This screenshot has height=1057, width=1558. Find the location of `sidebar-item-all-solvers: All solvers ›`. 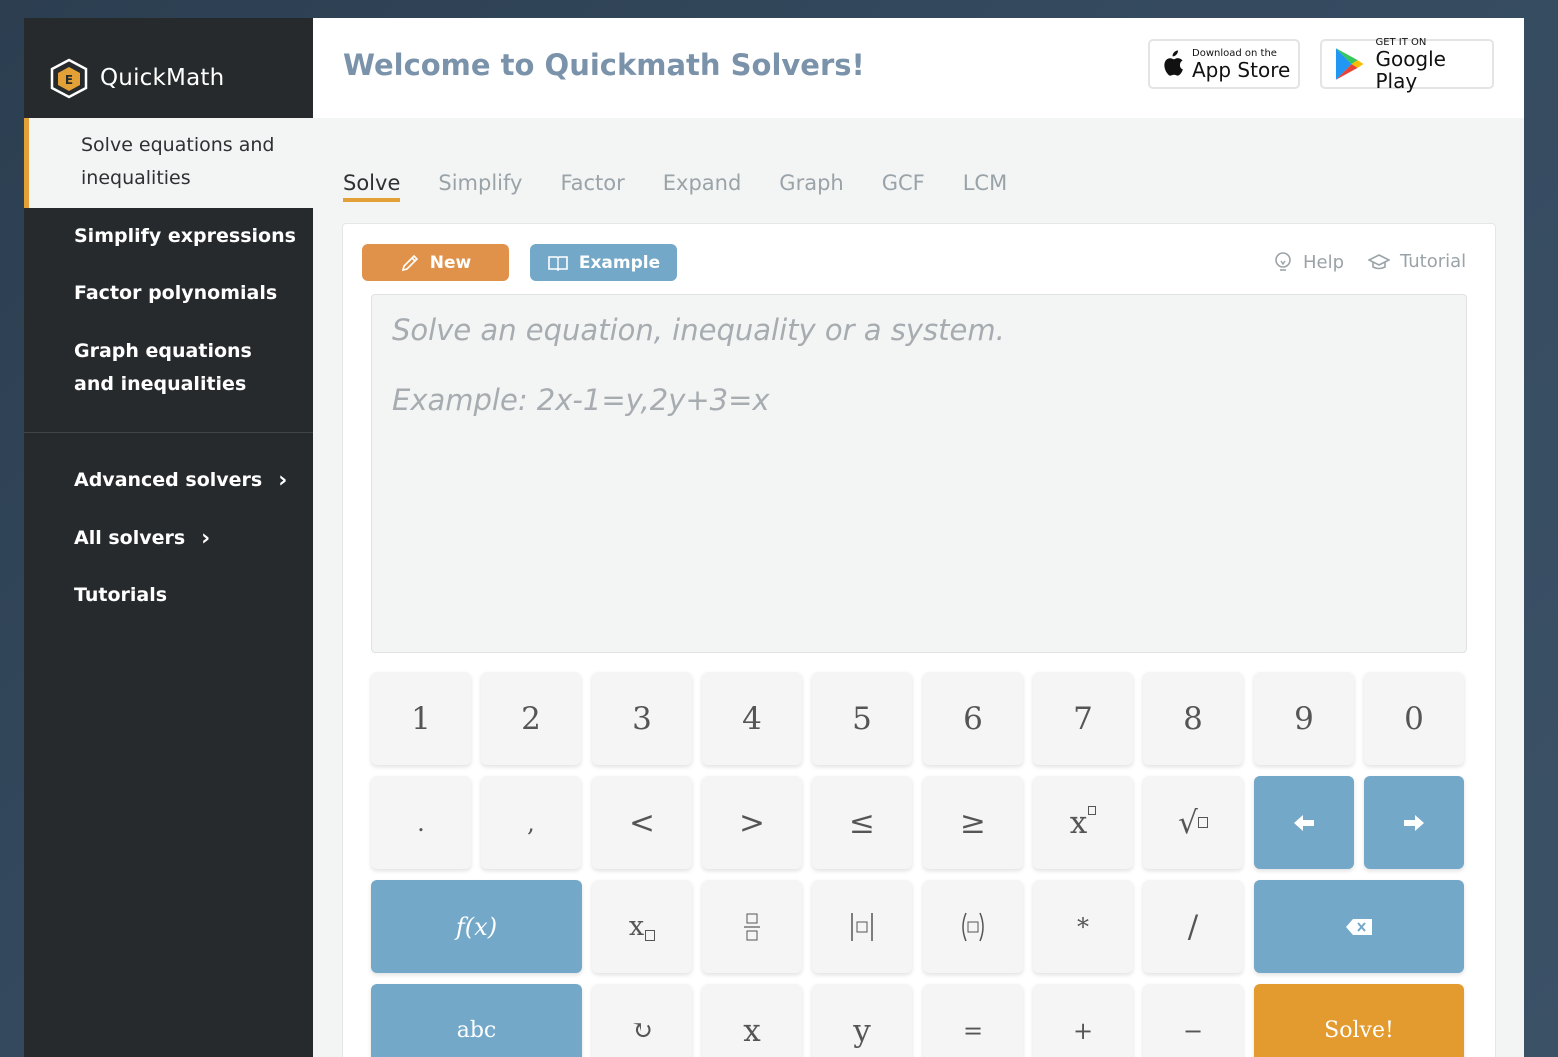

sidebar-item-all-solvers: All solvers › is located at coordinates (168, 538).